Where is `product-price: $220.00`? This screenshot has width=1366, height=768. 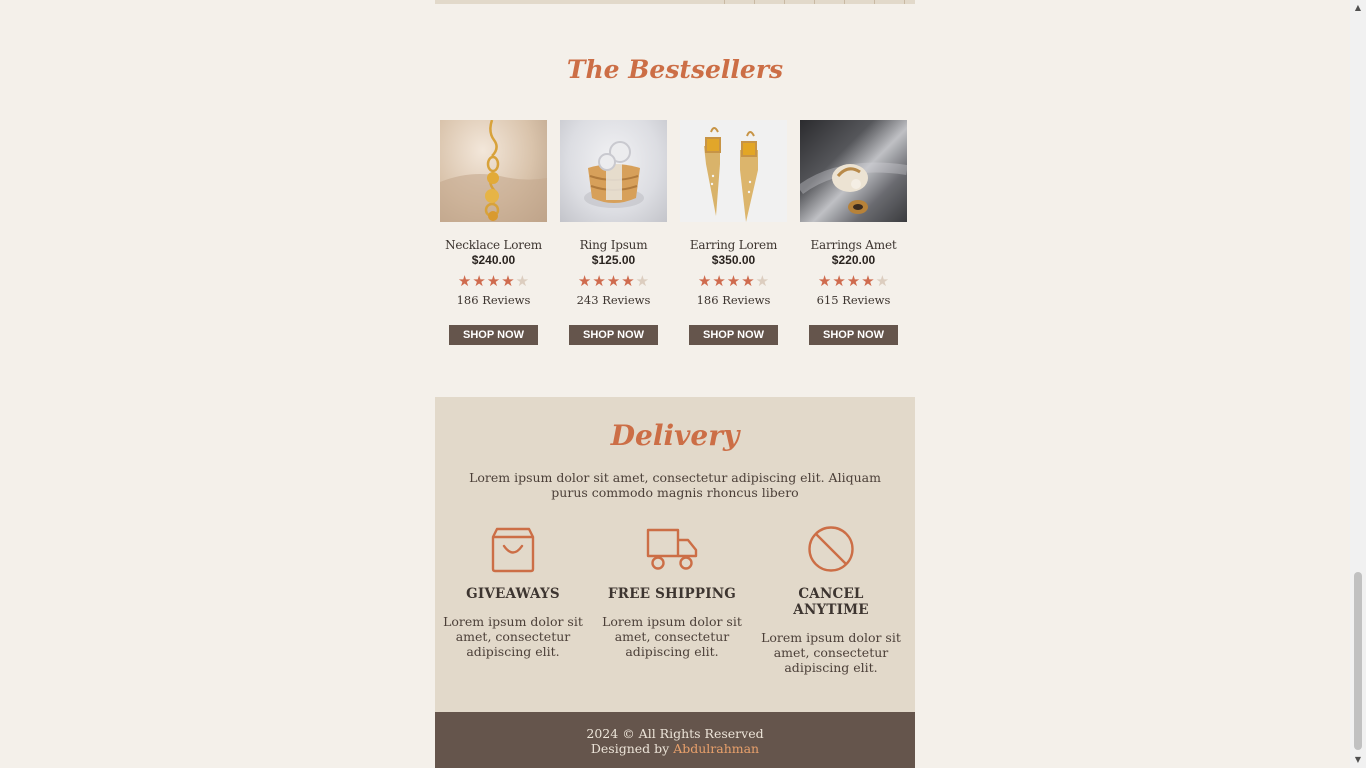
product-price: $220.00 is located at coordinates (853, 260).